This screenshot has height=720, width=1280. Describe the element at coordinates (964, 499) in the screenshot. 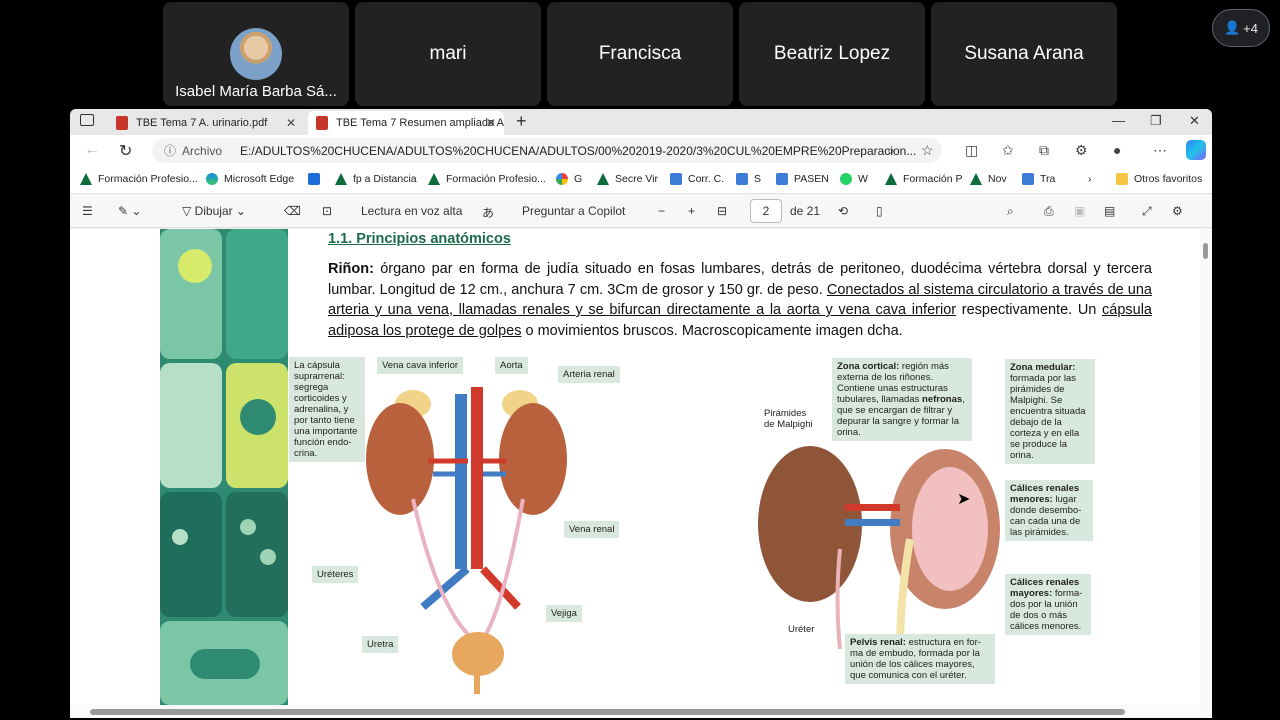

I see `mouse-cursor-icon: ➤` at that location.